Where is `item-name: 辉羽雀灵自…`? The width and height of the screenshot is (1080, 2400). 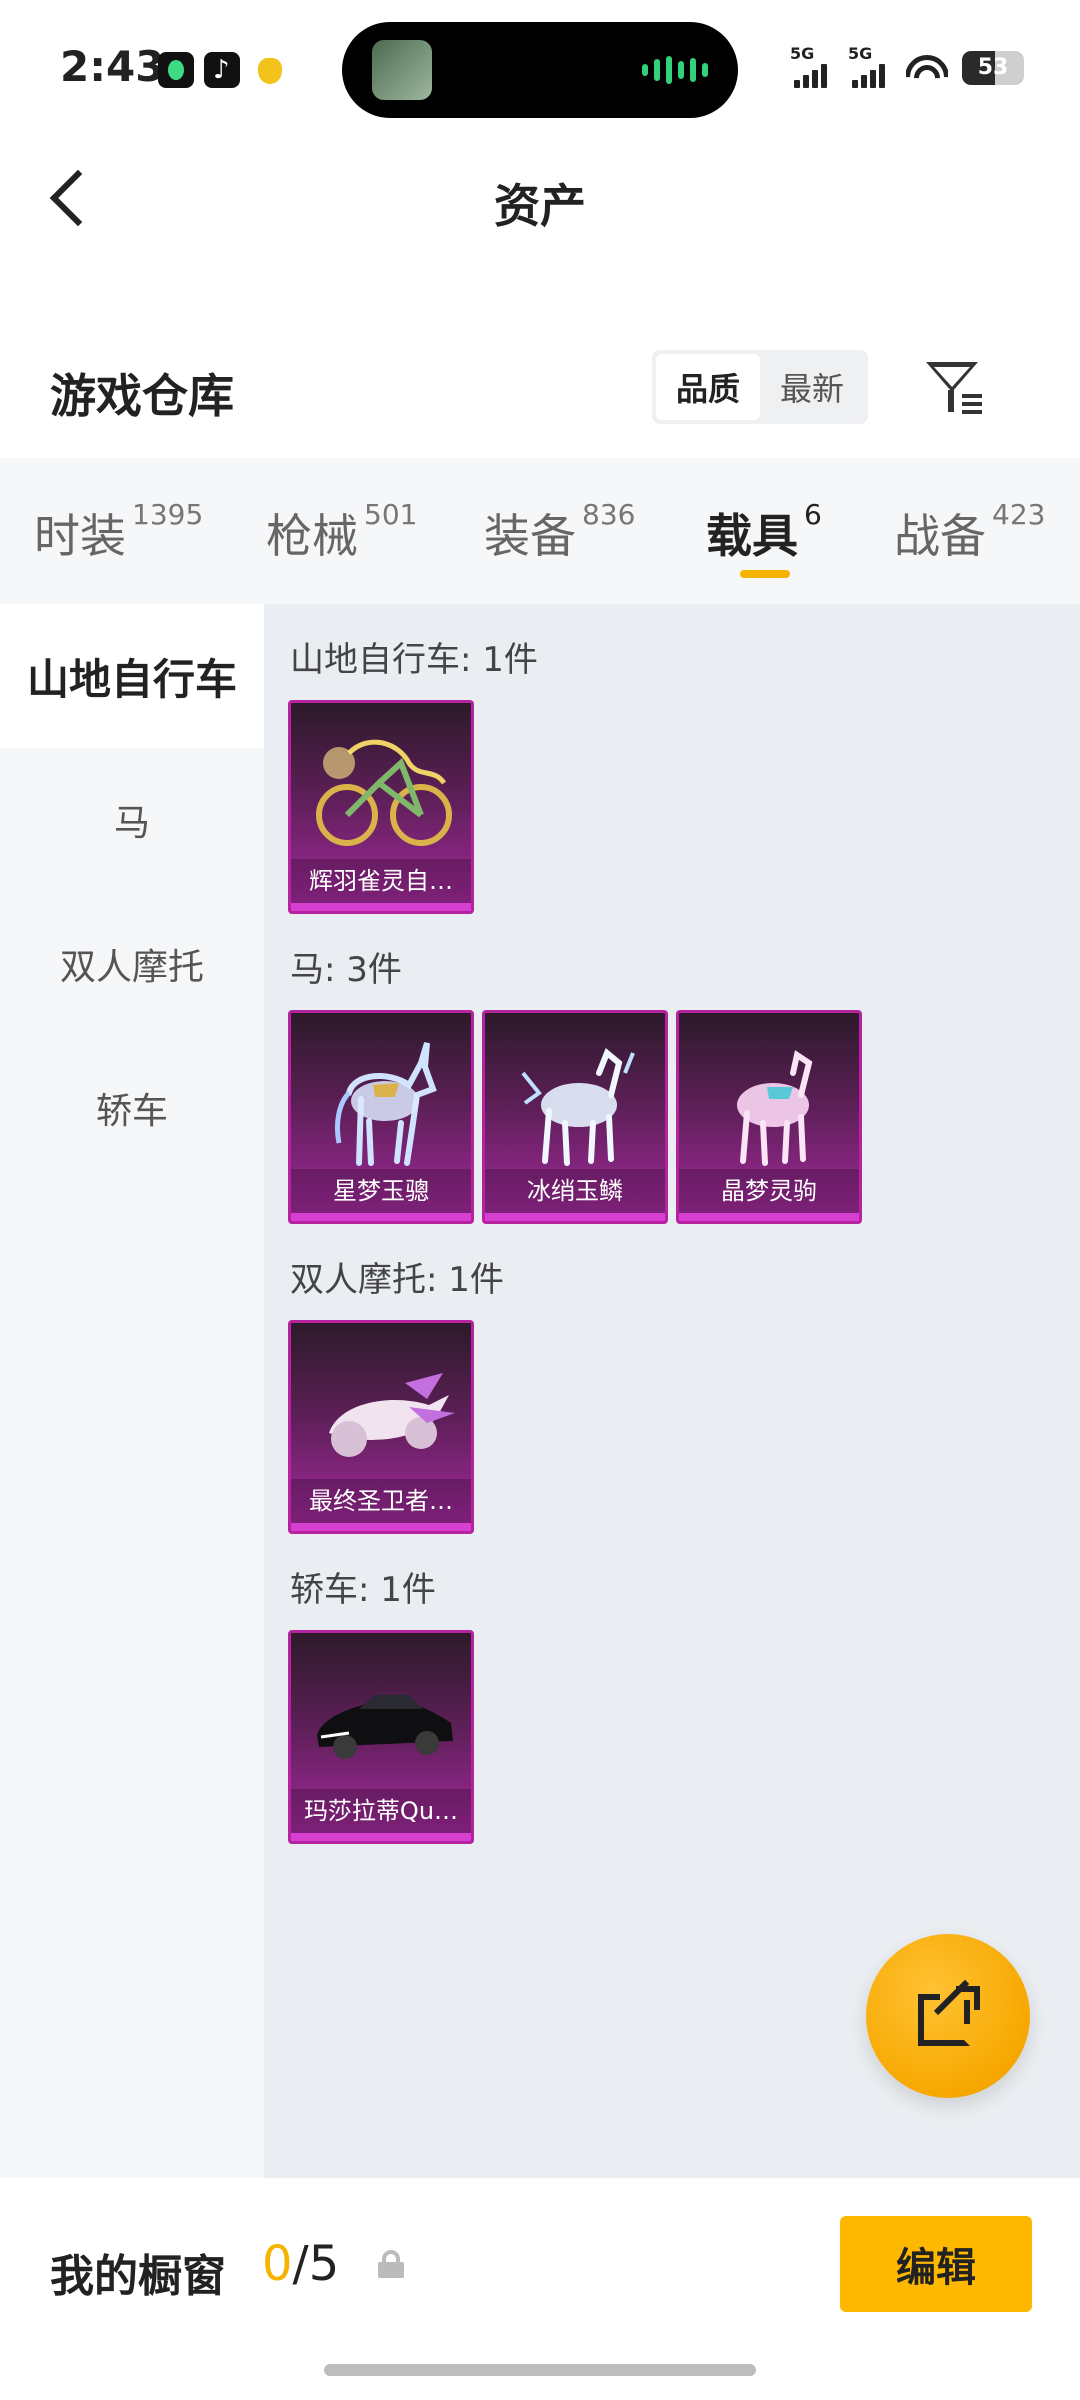
item-name: 辉羽雀灵自… is located at coordinates (381, 881).